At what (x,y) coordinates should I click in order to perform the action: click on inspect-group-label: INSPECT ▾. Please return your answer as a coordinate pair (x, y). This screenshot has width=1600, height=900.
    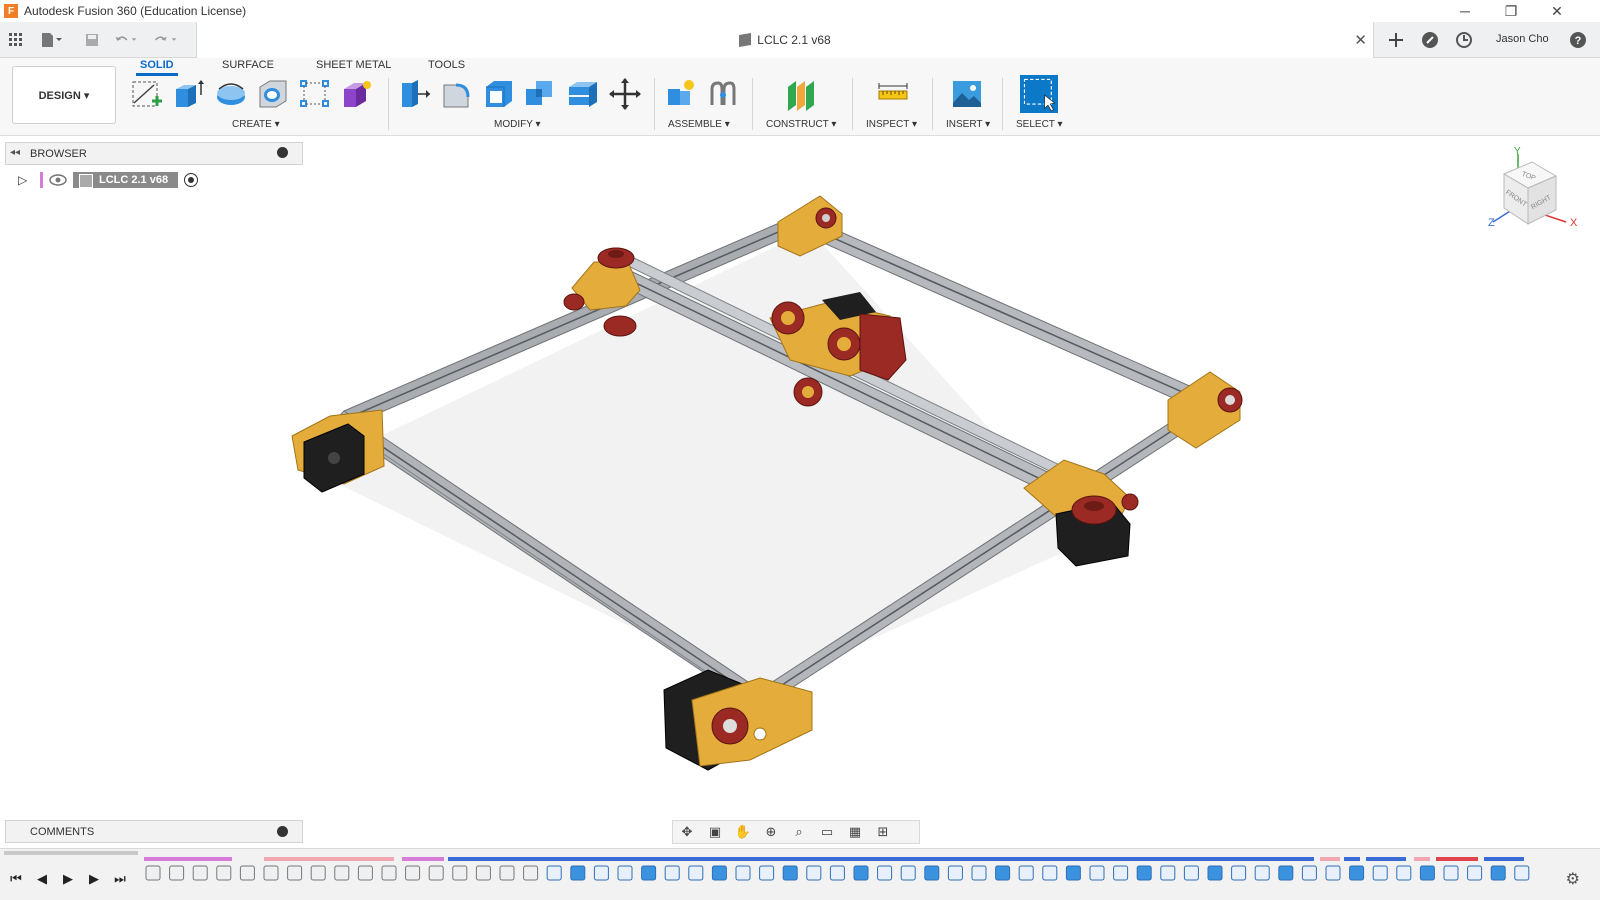
    Looking at the image, I should click on (891, 124).